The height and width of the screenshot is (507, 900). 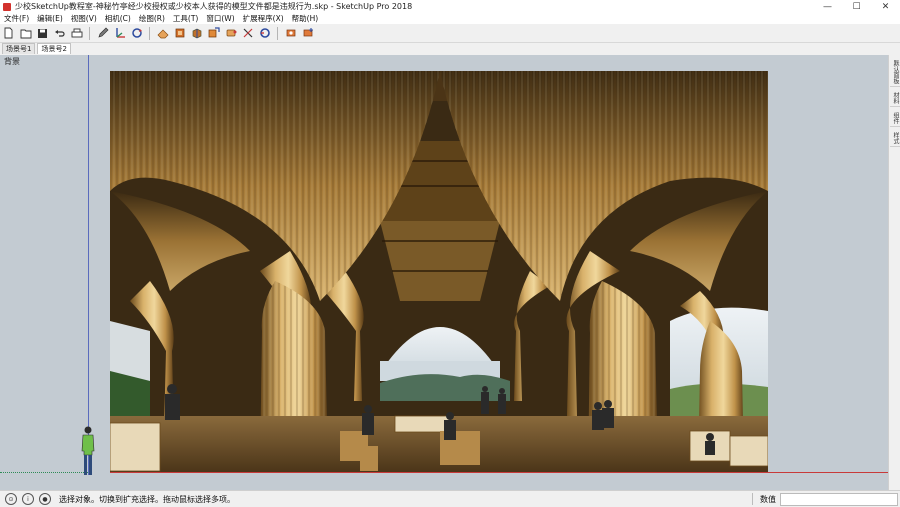 What do you see at coordinates (827, 6) in the screenshot?
I see `minimize-button: —` at bounding box center [827, 6].